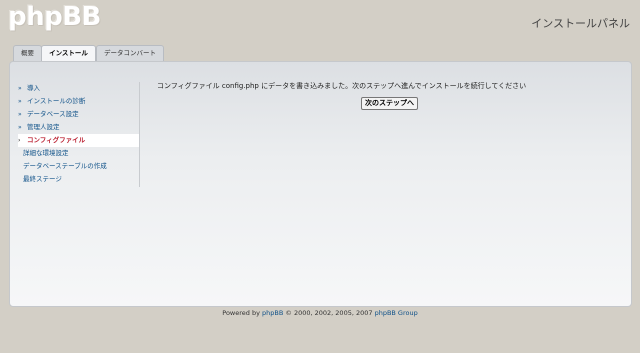  I want to click on step-config-file: › コンフィグファイル, so click(78, 140).